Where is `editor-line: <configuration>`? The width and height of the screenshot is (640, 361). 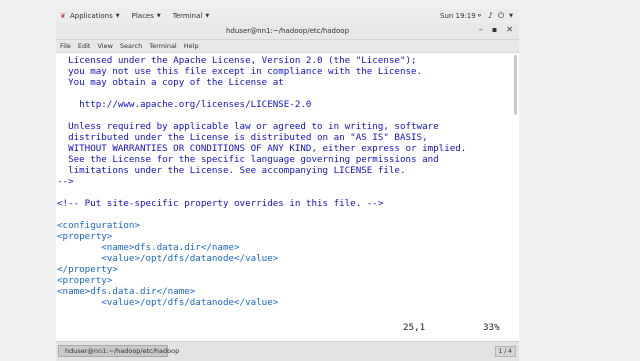 editor-line: <configuration> is located at coordinates (98, 225).